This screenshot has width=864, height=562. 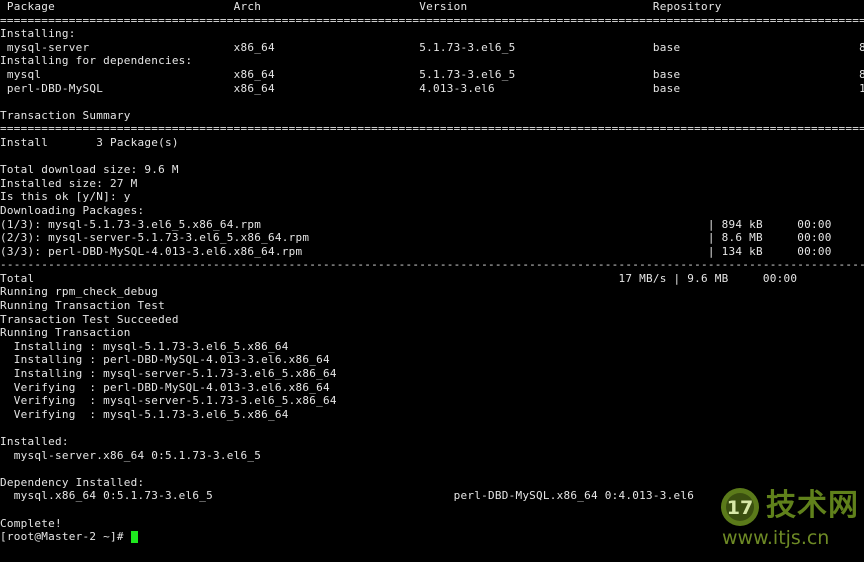 I want to click on terminal-line: mysql-server.x86_64 0:5.1.73-3.el6_5, so click(x=131, y=455).